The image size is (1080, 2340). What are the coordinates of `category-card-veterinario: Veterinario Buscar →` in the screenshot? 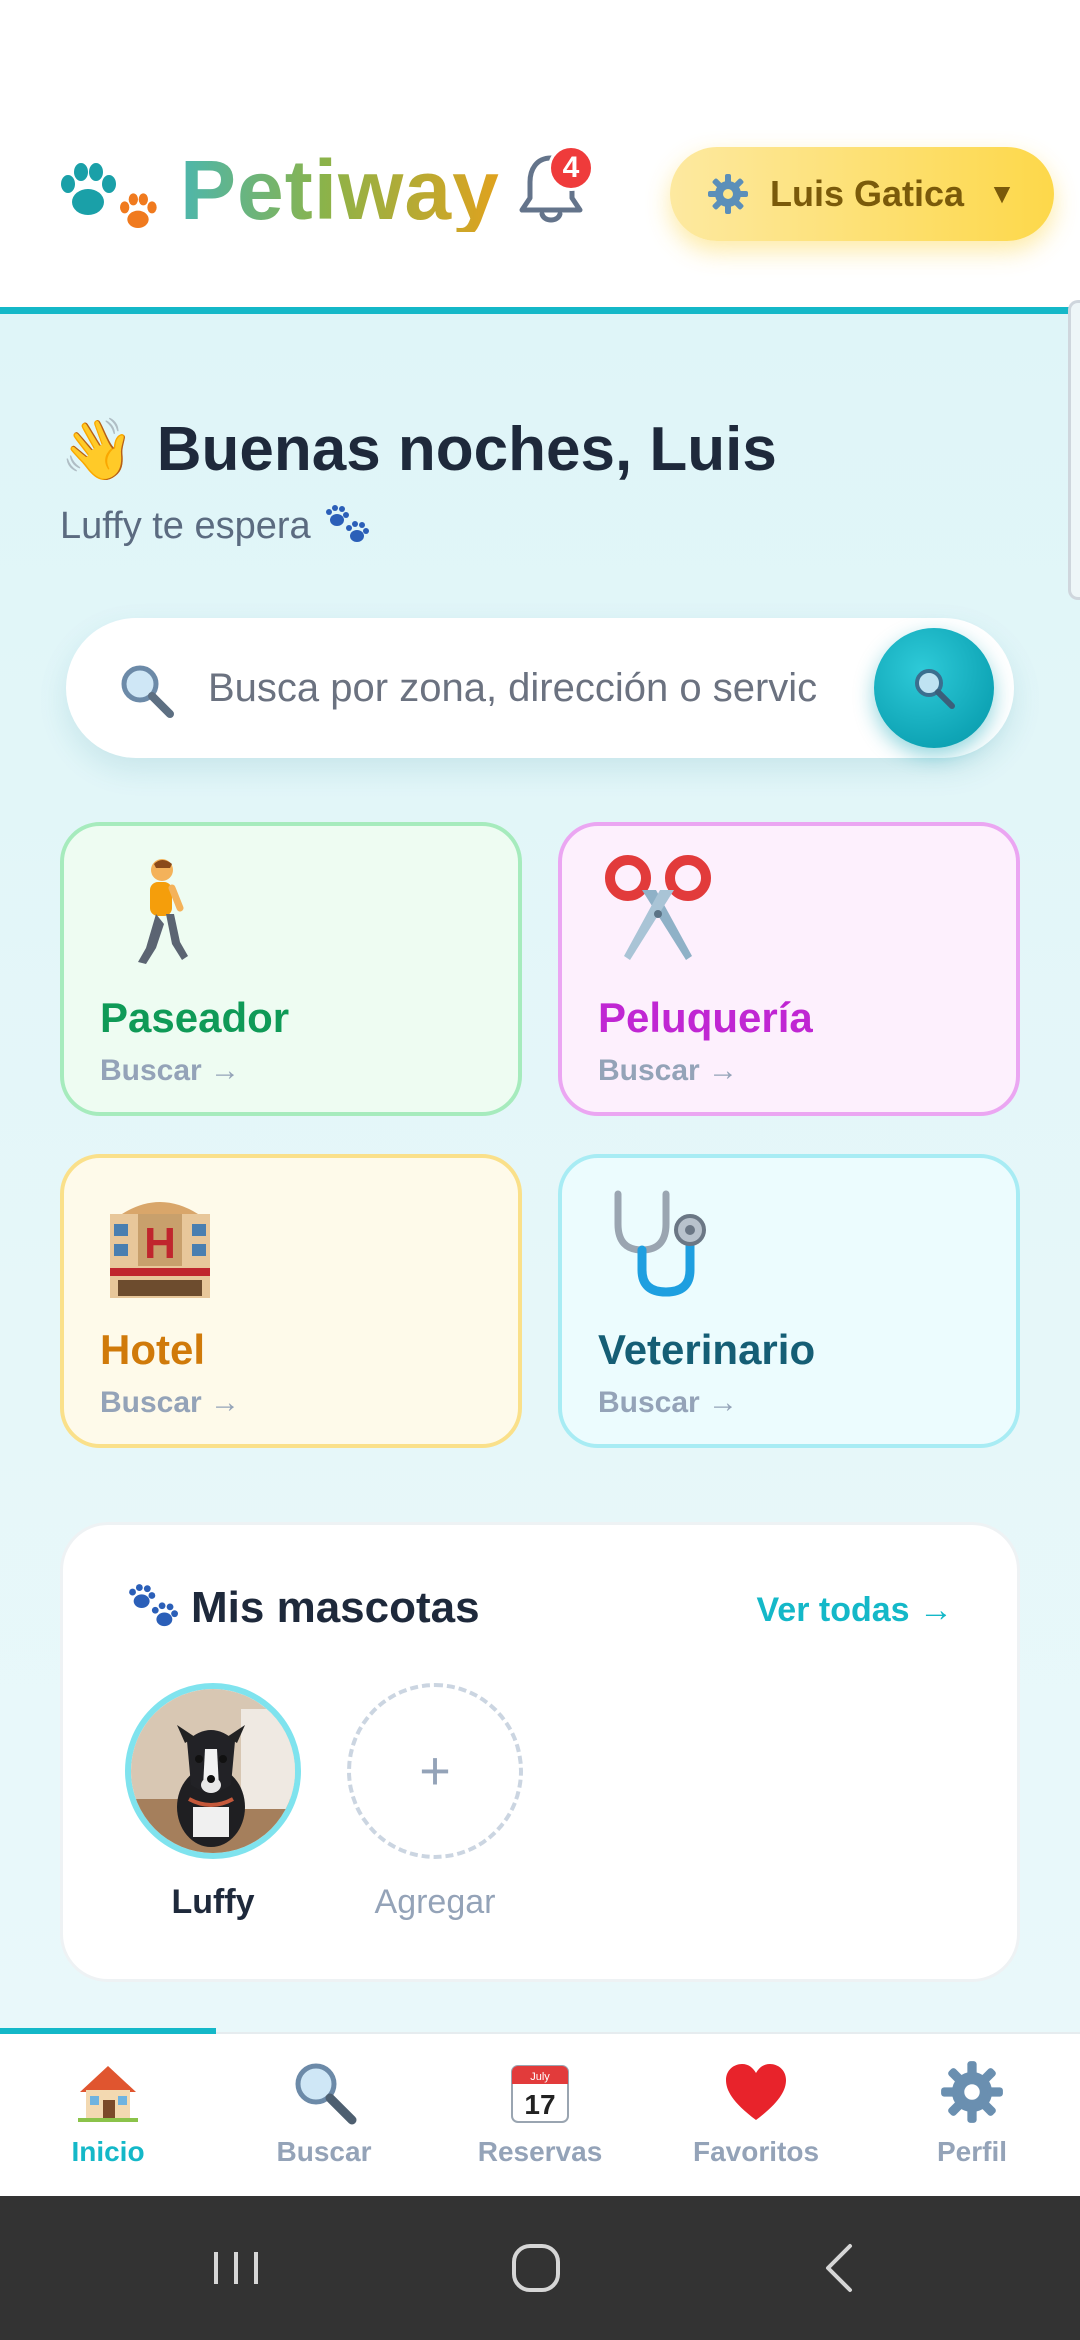 It's located at (789, 1301).